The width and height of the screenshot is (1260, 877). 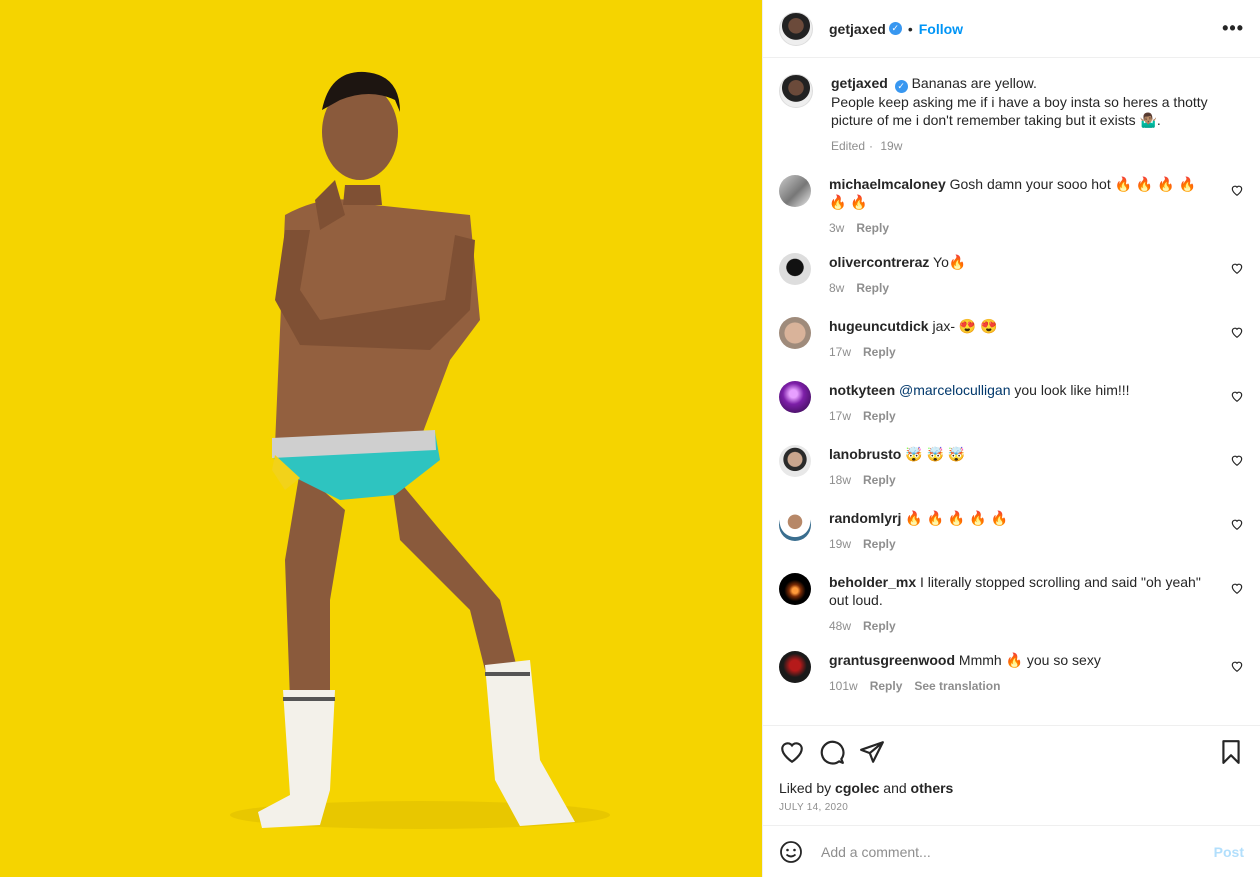 I want to click on caption-username: getjaxed, so click(x=859, y=83).